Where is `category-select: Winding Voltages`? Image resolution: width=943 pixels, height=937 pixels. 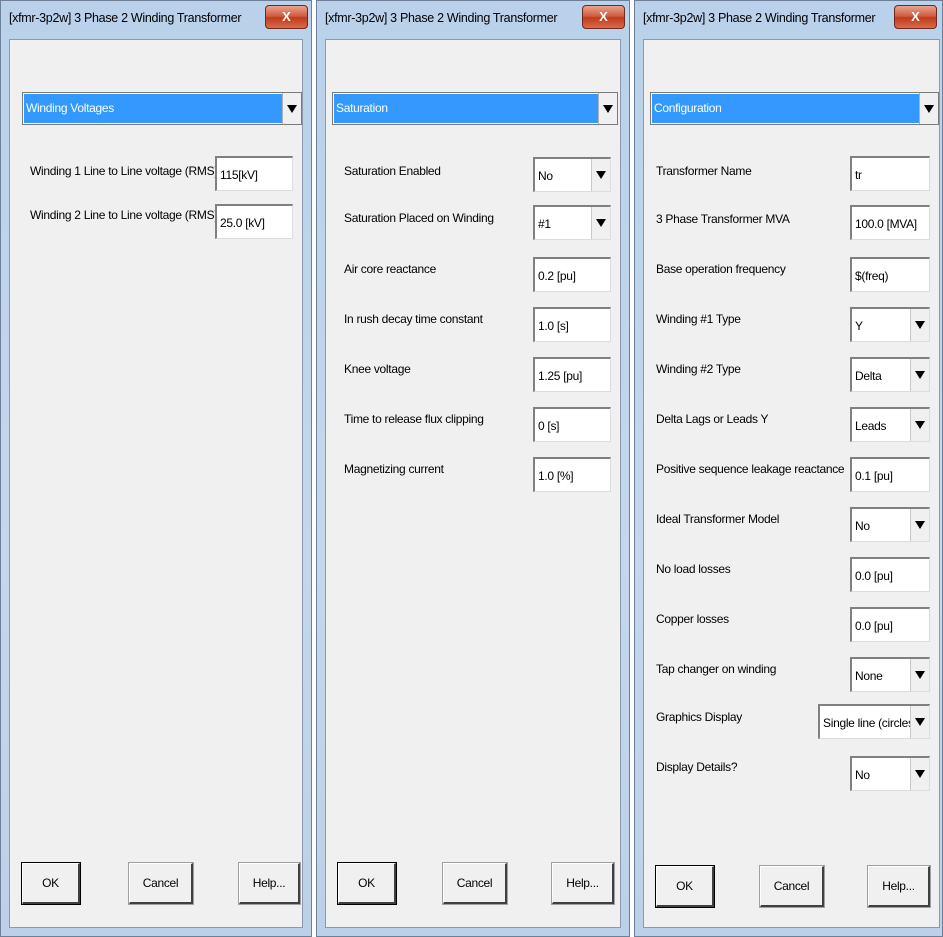
category-select: Winding Voltages is located at coordinates (162, 108).